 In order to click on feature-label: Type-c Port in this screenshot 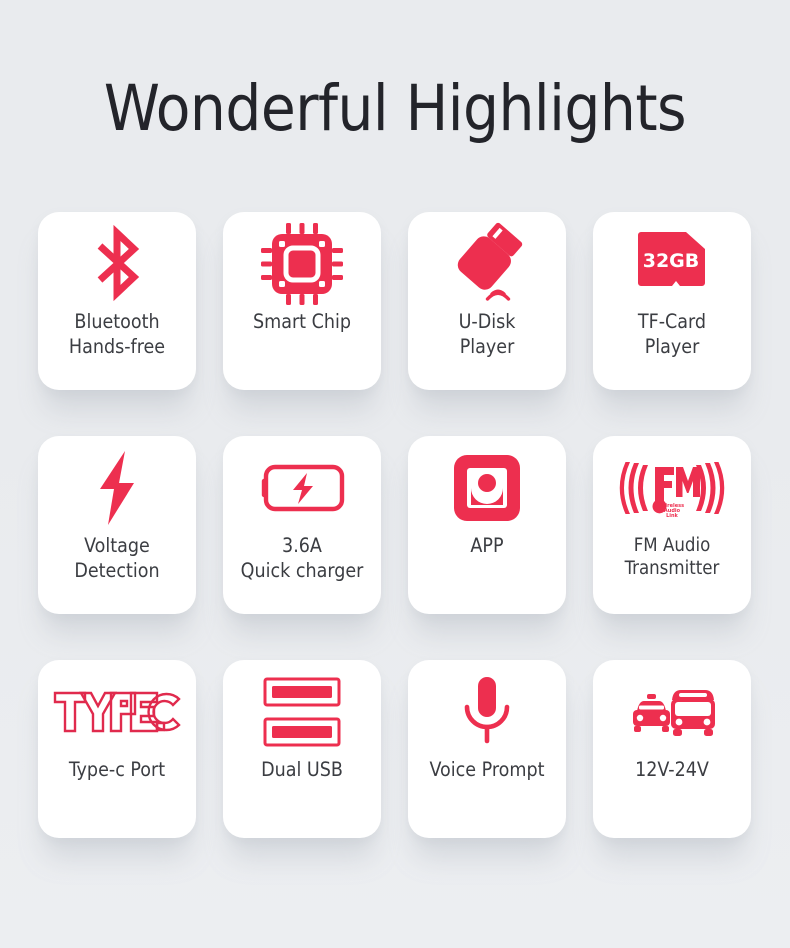, I will do `click(117, 769)`.